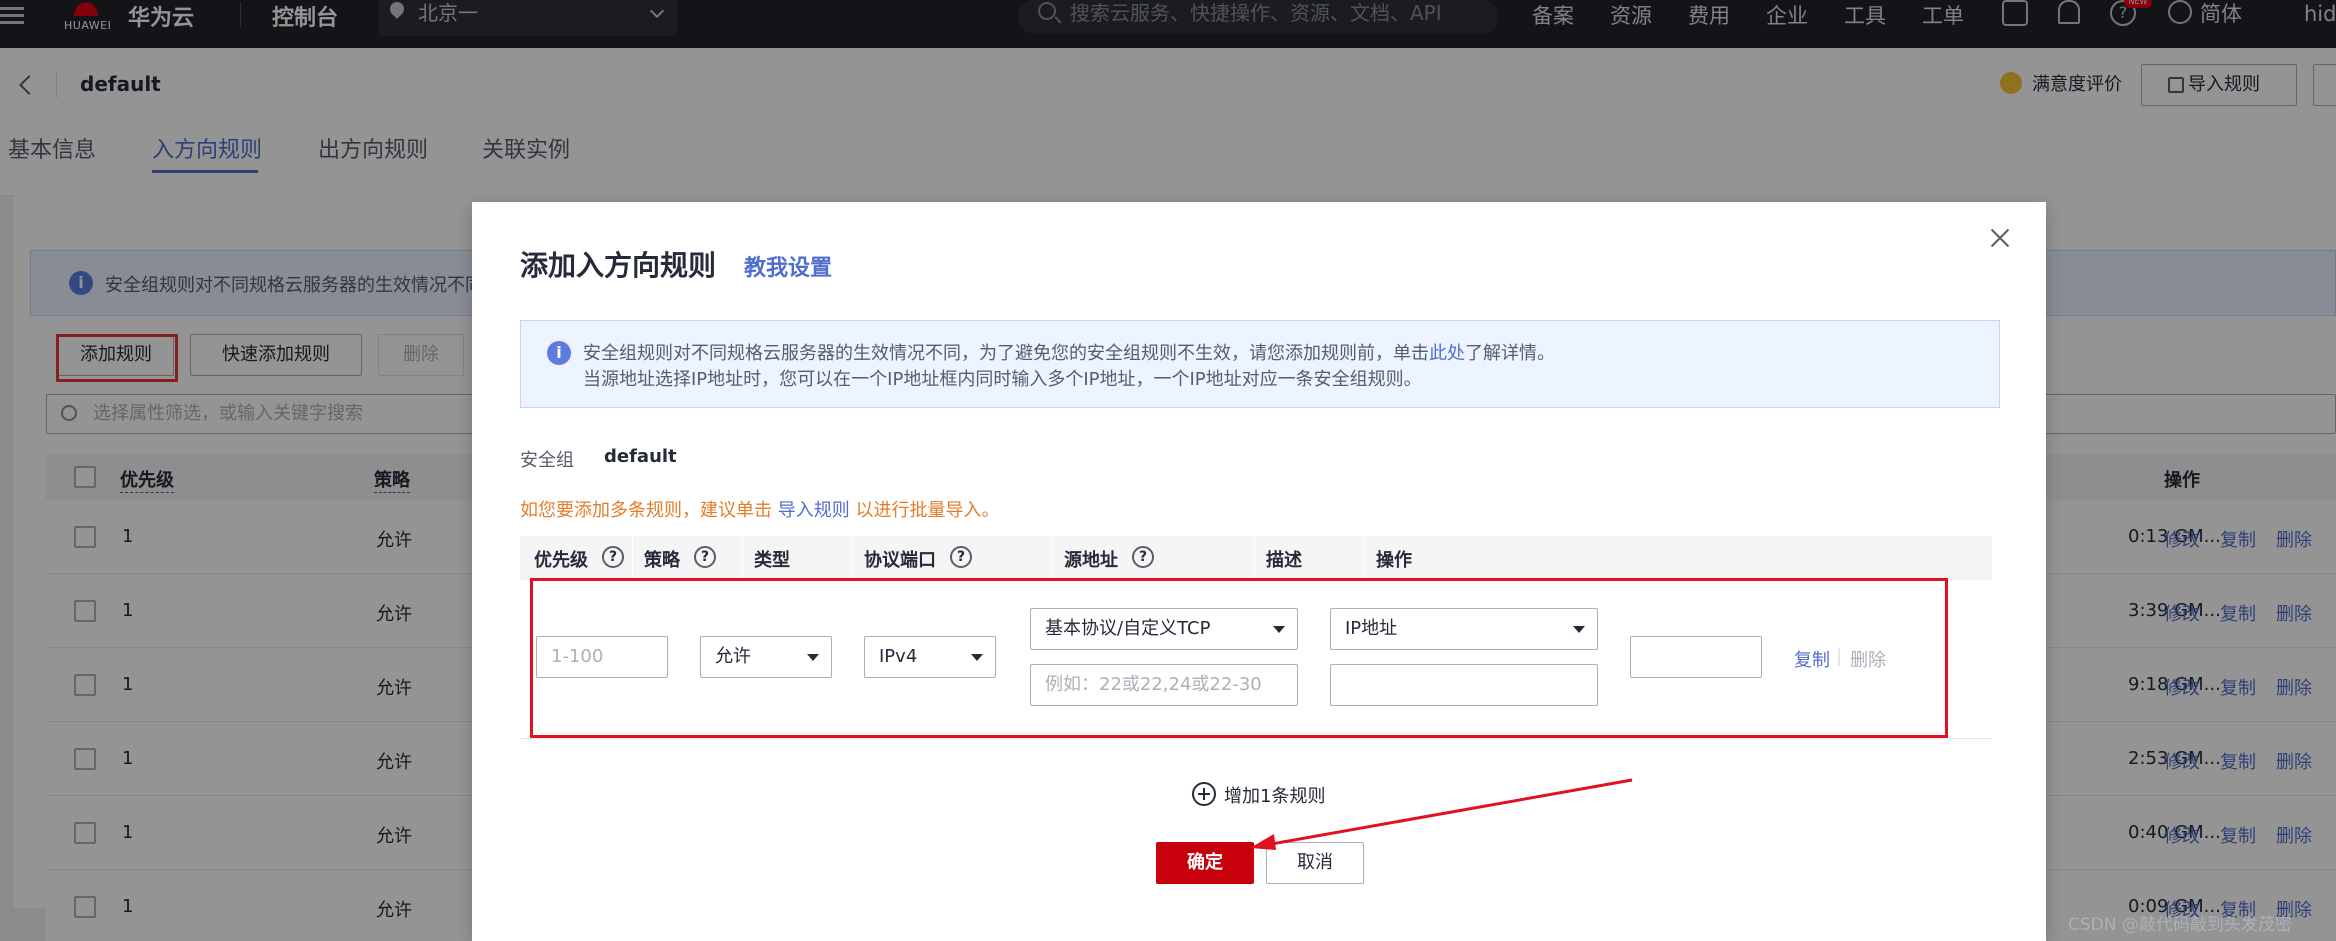 The image size is (2336, 941). Describe the element at coordinates (924, 510) in the screenshot. I see `tip-suffix: 以进行批量导入。` at that location.